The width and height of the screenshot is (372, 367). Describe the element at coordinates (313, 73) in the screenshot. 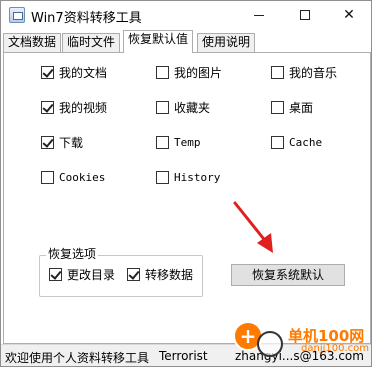

I see `checkbox-label: 我的音乐` at that location.